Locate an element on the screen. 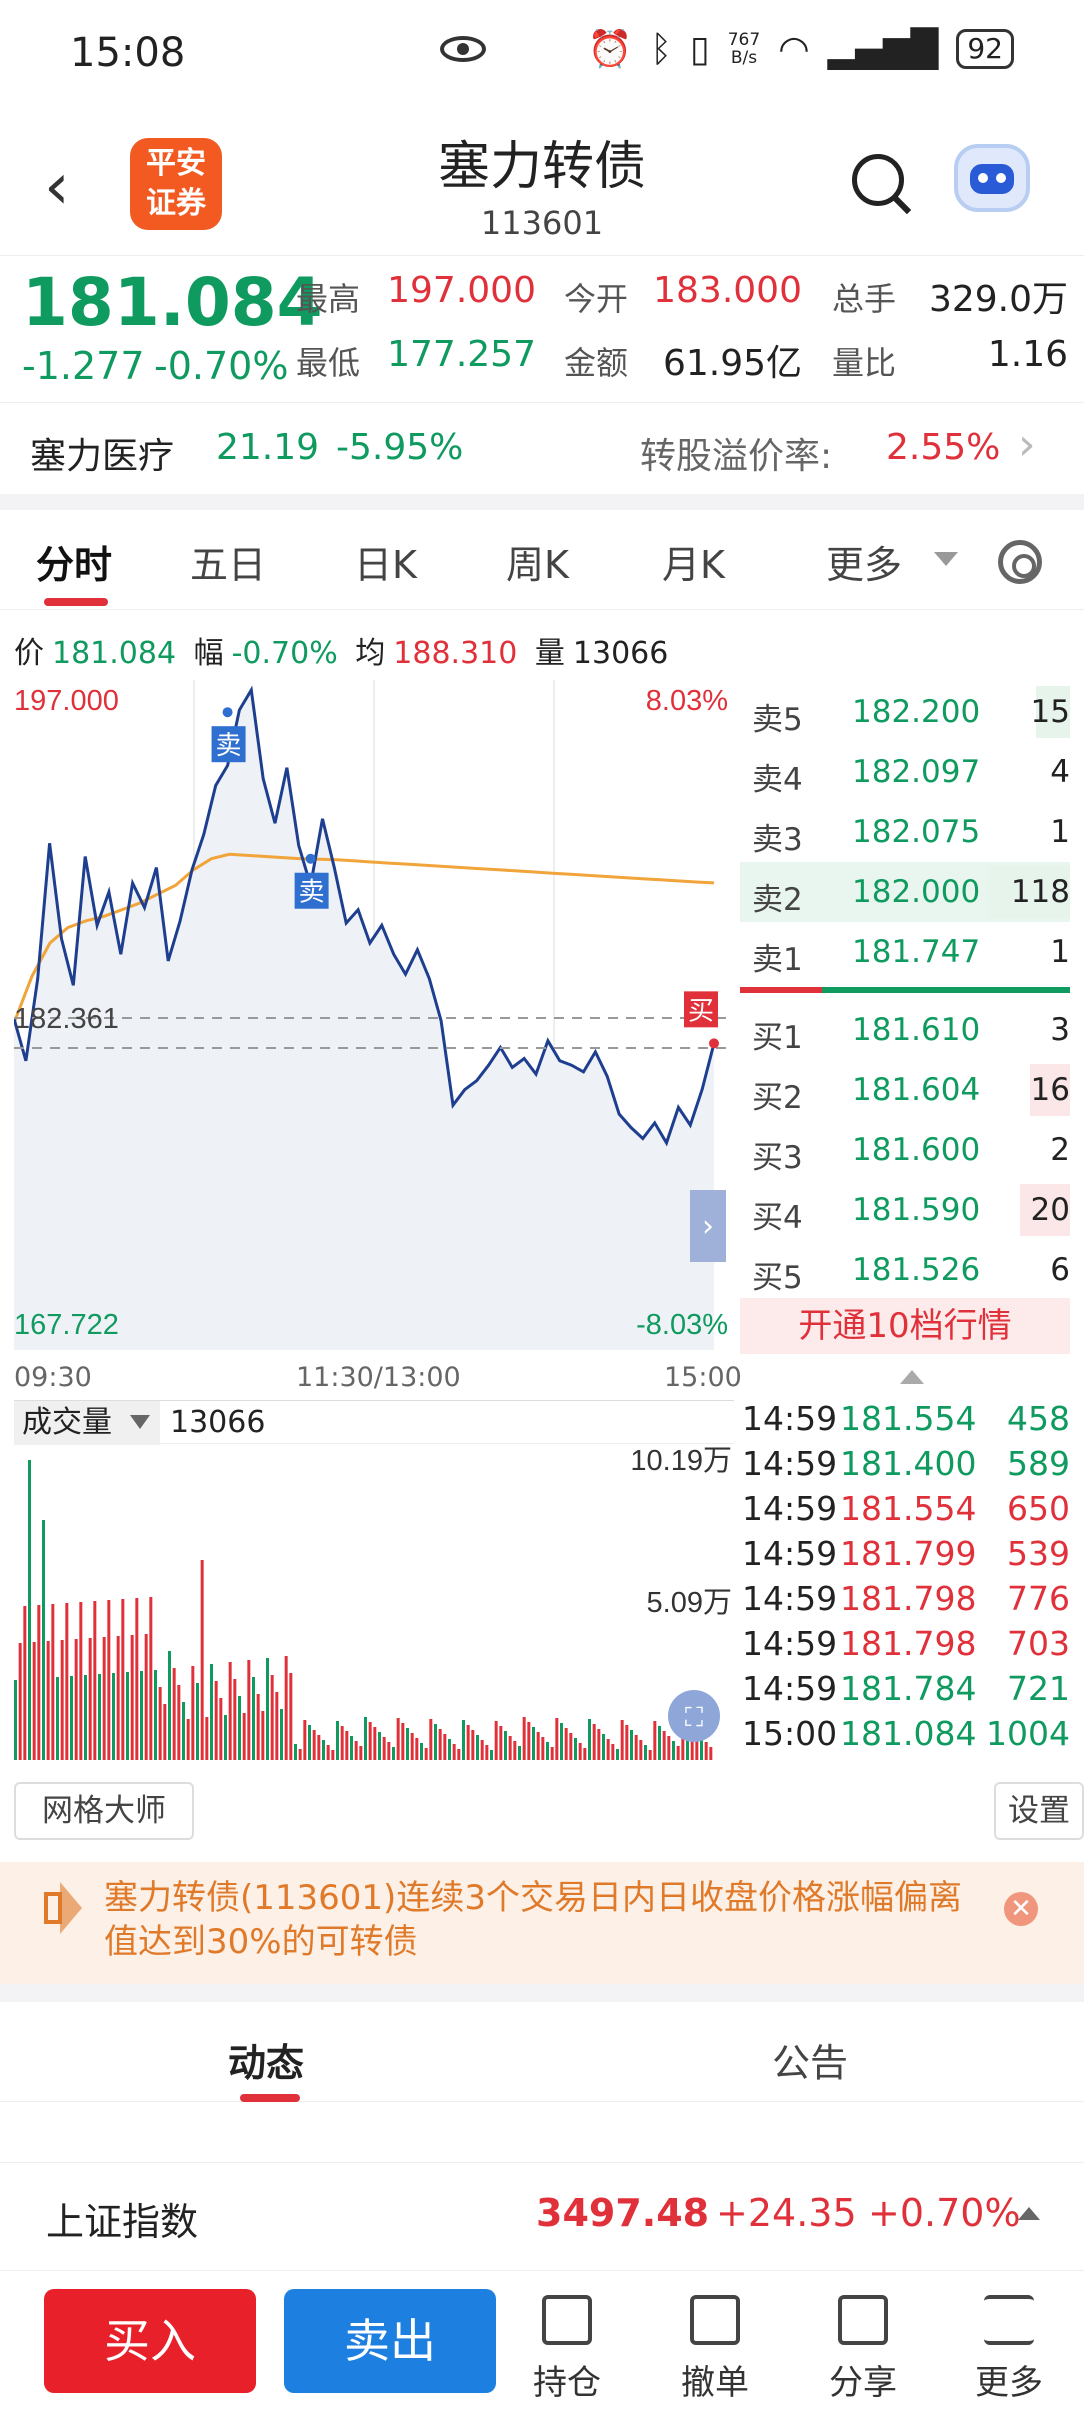  trade-marker-label: 买 is located at coordinates (701, 1011).